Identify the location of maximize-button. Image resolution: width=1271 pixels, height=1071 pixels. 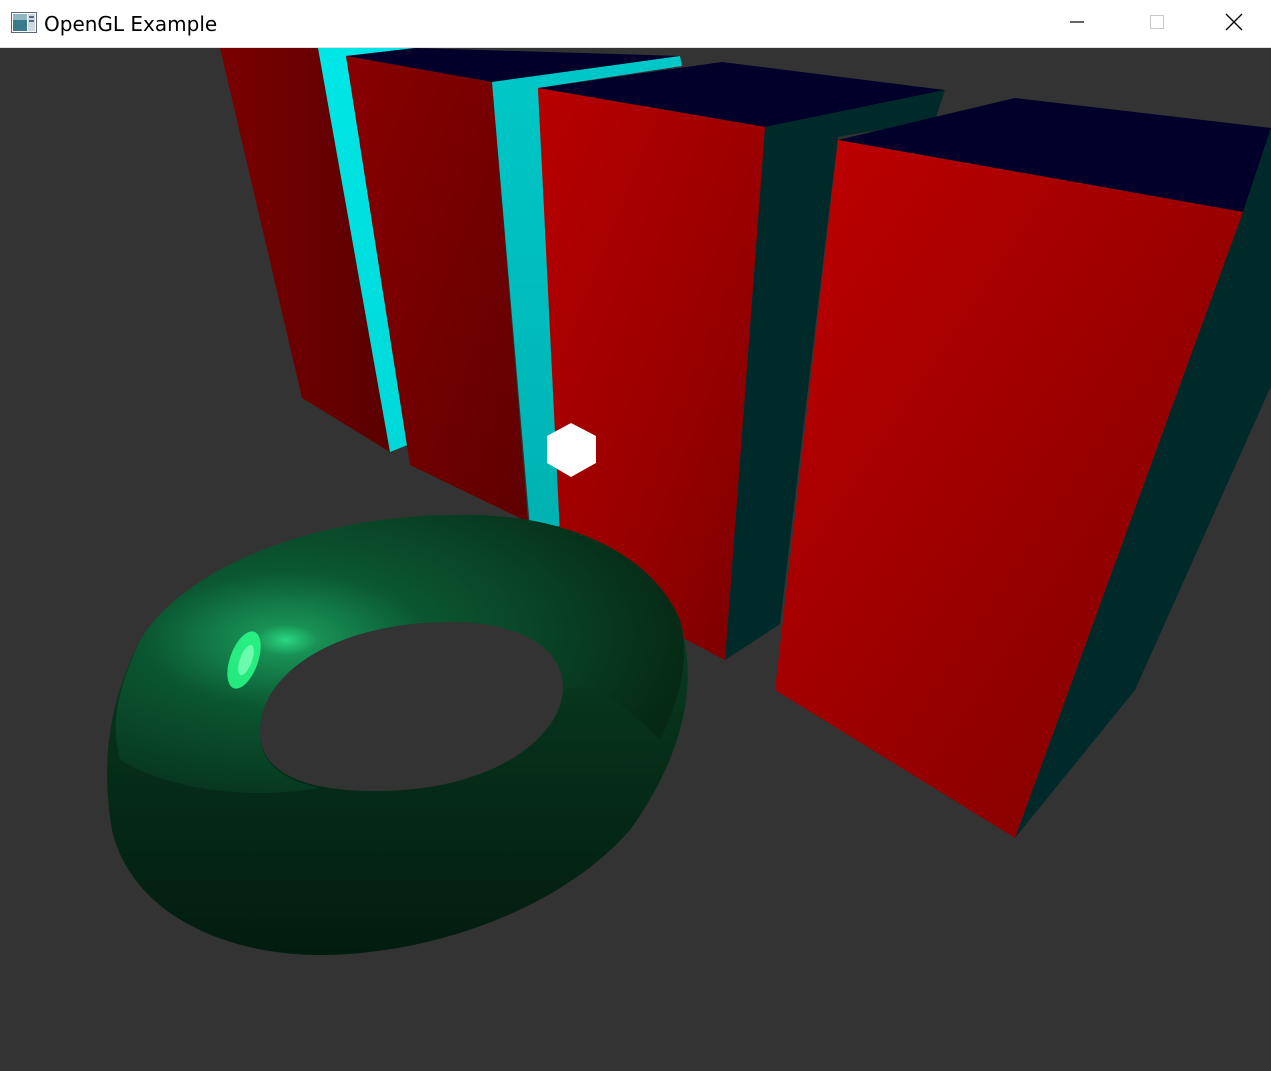
(1157, 23).